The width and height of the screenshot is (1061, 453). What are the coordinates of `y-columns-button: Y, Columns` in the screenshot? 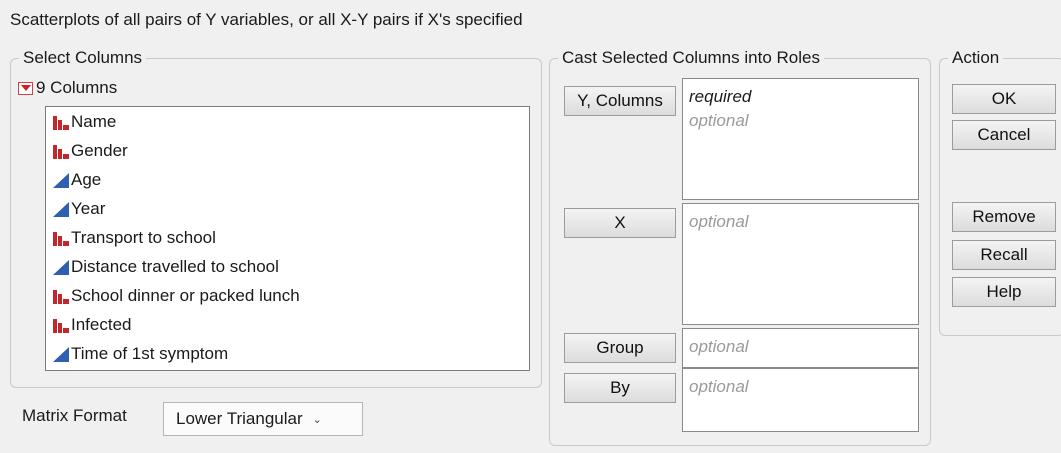 It's located at (620, 101).